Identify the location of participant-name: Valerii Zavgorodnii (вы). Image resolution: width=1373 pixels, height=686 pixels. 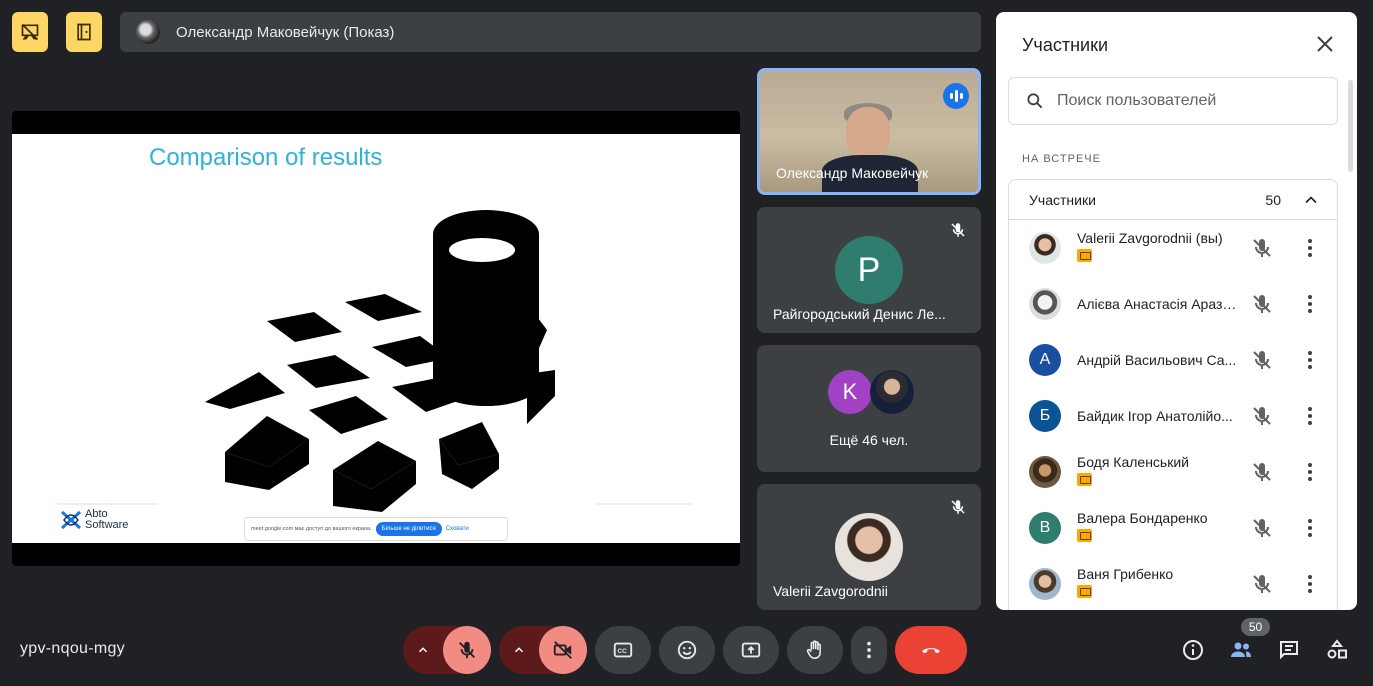
(1150, 237).